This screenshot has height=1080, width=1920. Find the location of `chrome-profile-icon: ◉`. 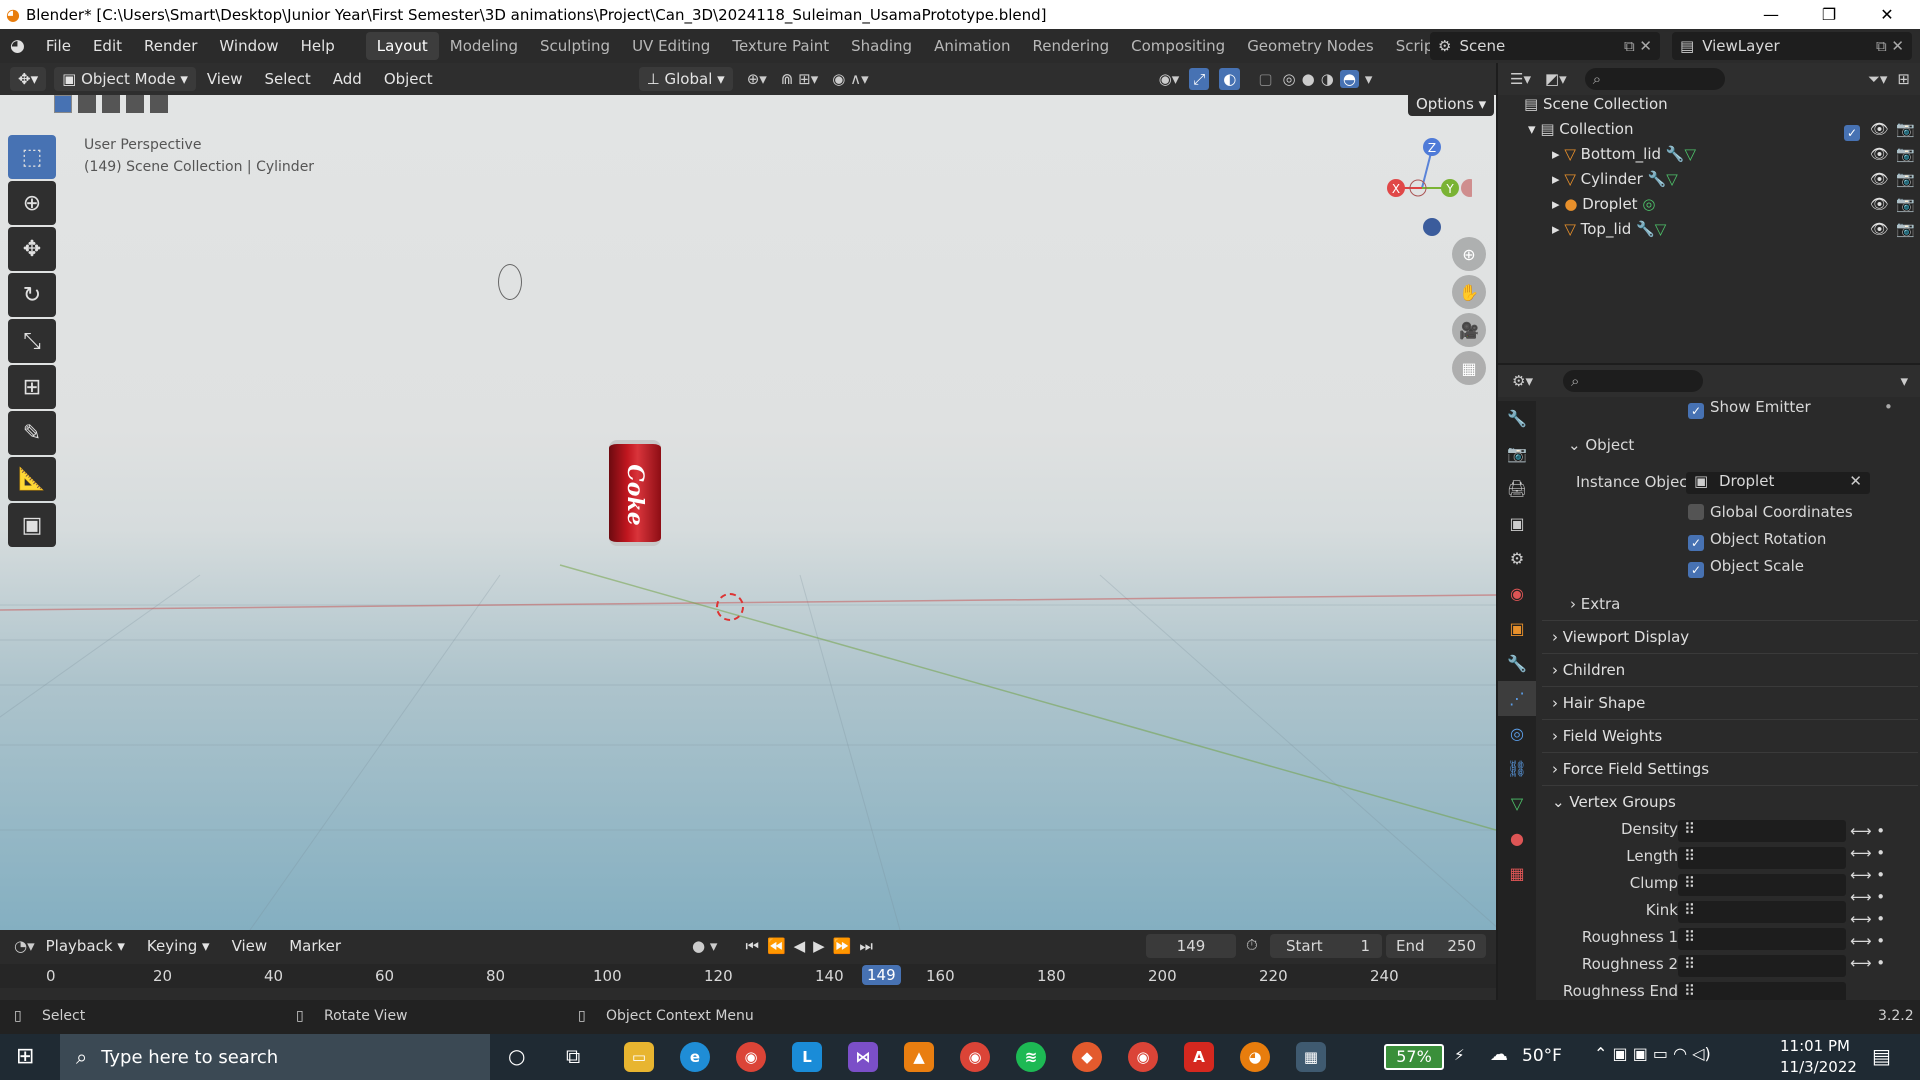

chrome-profile-icon: ◉ is located at coordinates (975, 1057).